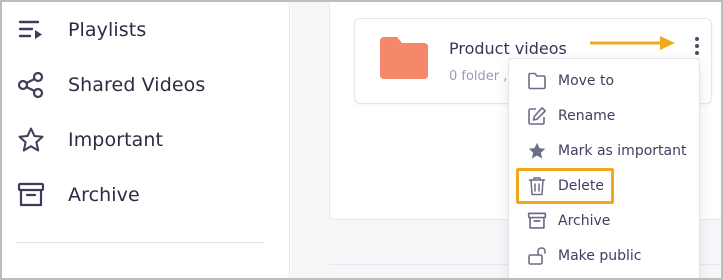 The width and height of the screenshot is (723, 280). I want to click on share-icon, so click(31, 85).